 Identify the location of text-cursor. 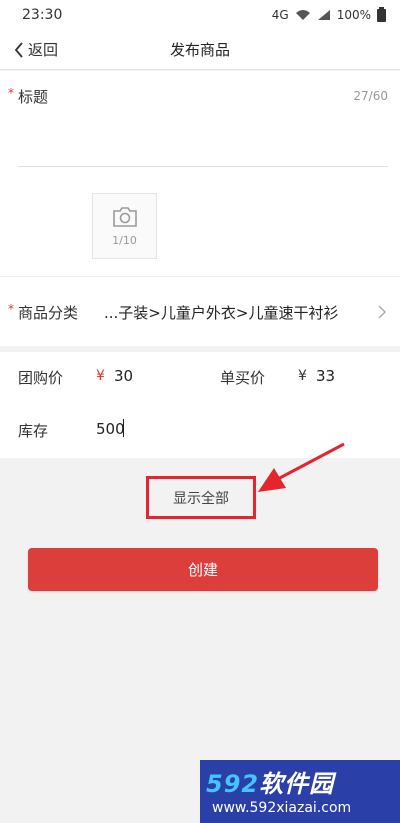
(123, 428).